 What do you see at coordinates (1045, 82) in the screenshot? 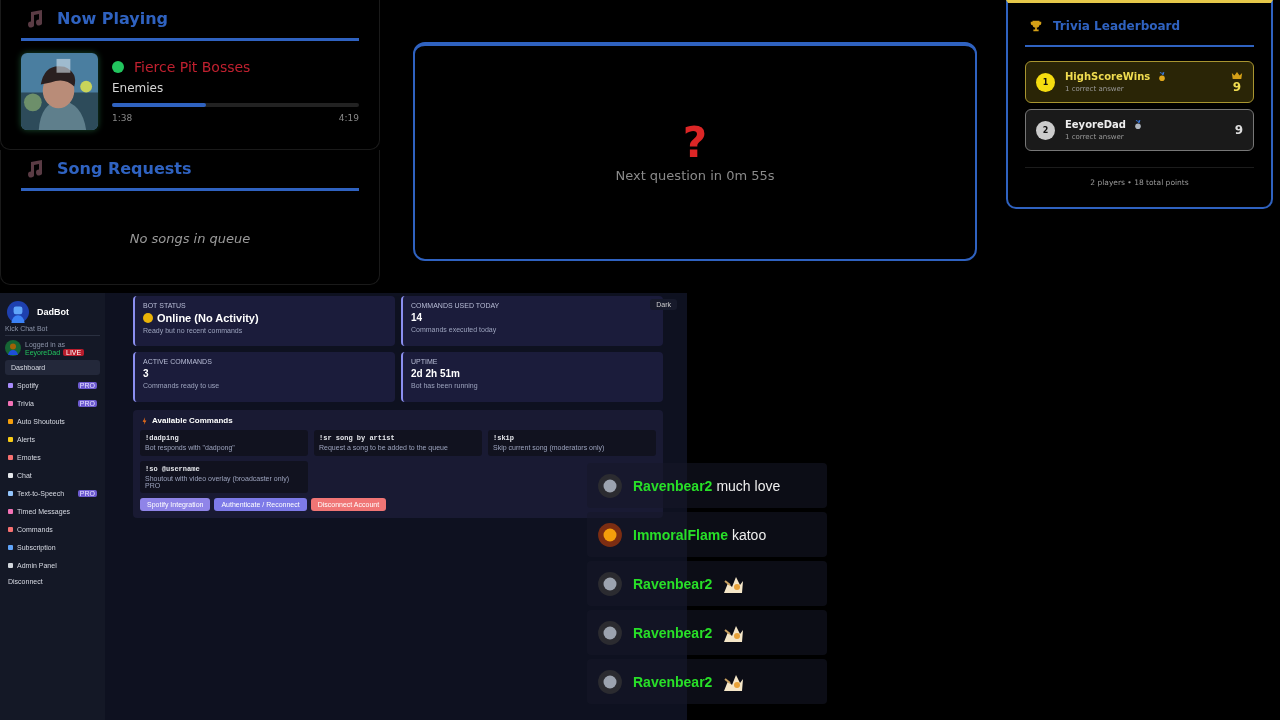
I see `rank-badge: 1` at bounding box center [1045, 82].